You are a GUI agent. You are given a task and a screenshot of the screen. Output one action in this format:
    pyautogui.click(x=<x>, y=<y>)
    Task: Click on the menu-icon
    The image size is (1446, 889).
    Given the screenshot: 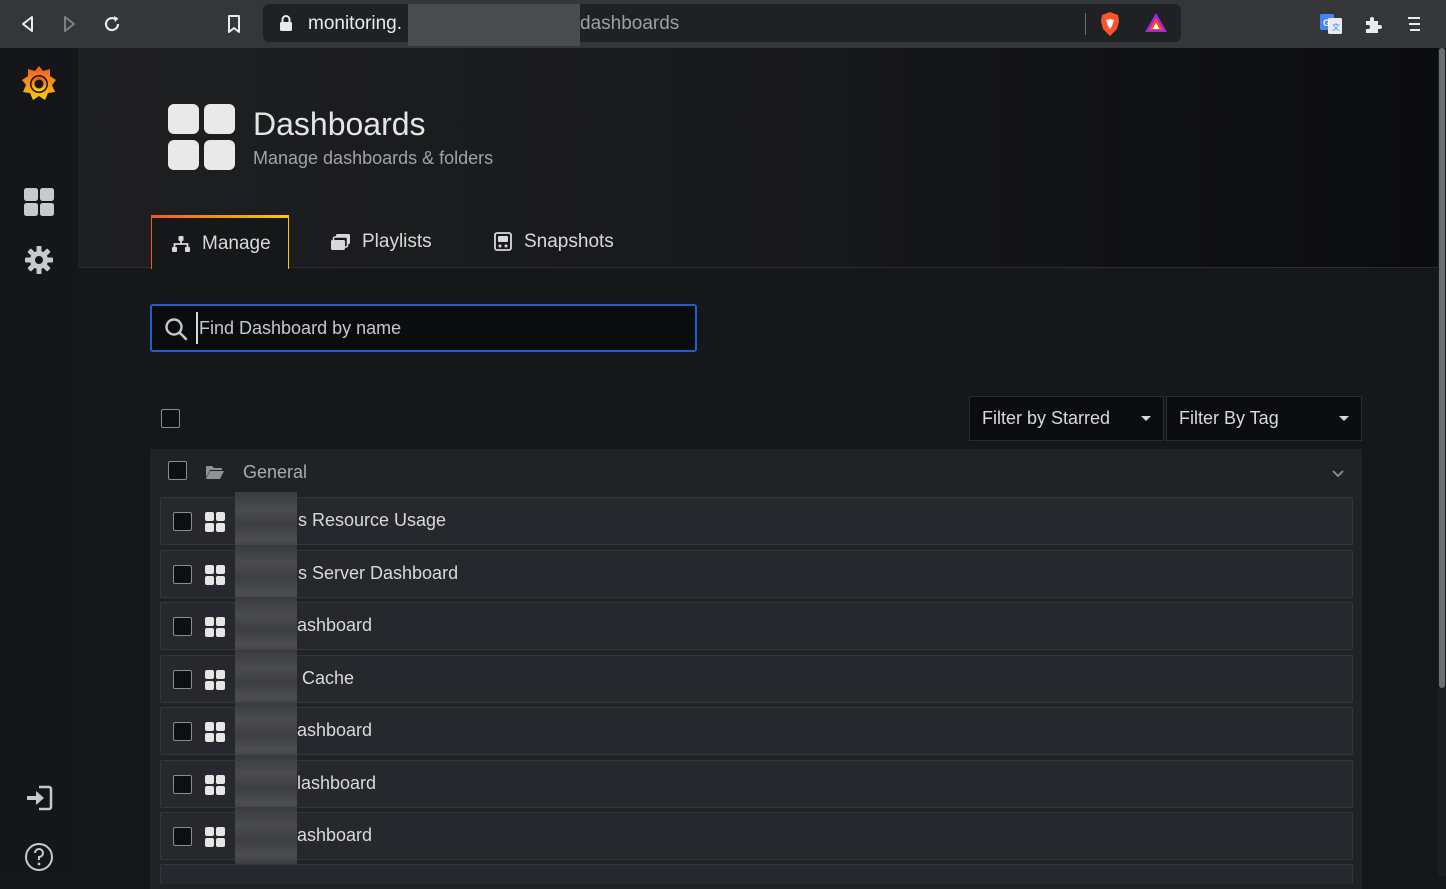 What is the action you would take?
    pyautogui.click(x=1414, y=24)
    